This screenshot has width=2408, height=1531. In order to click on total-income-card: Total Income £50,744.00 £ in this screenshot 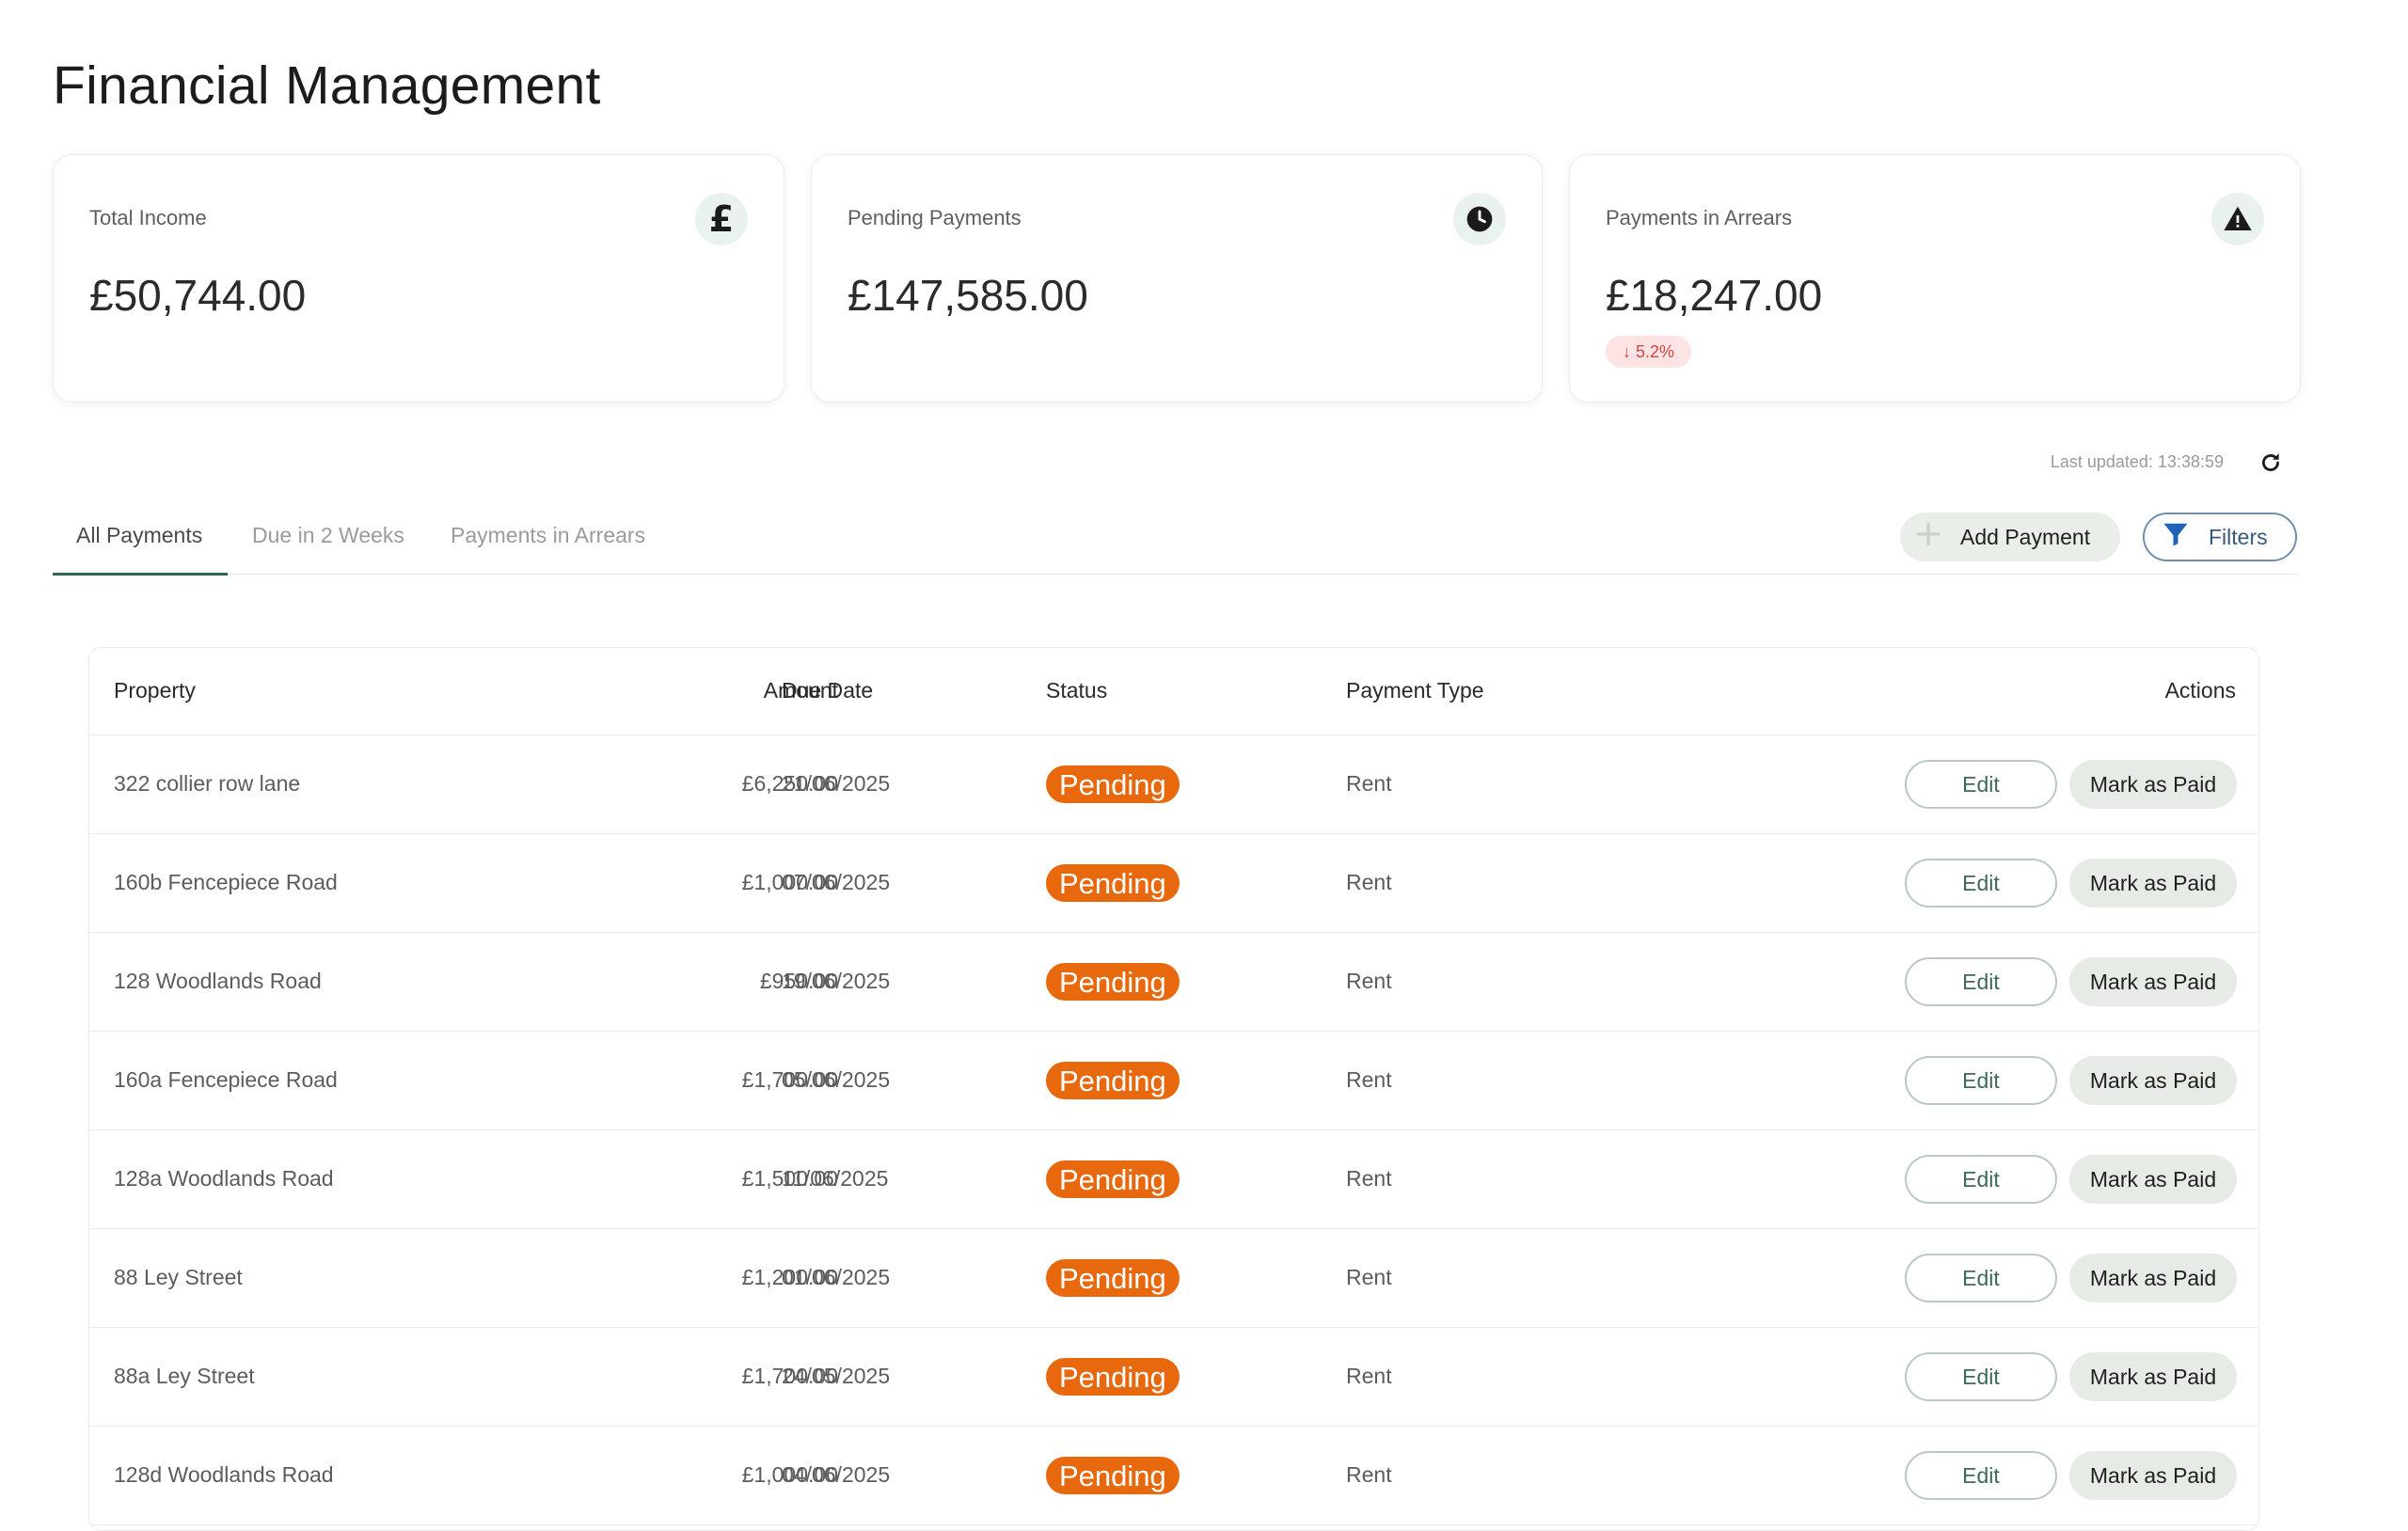, I will do `click(419, 278)`.